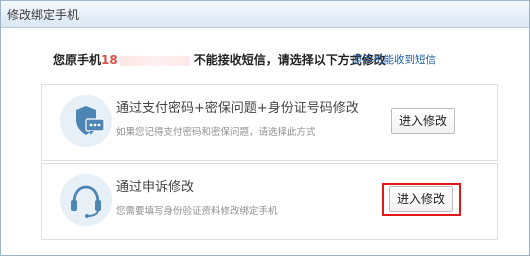 Image resolution: width=530 pixels, height=256 pixels. I want to click on shield-chat-icon, so click(86, 121).